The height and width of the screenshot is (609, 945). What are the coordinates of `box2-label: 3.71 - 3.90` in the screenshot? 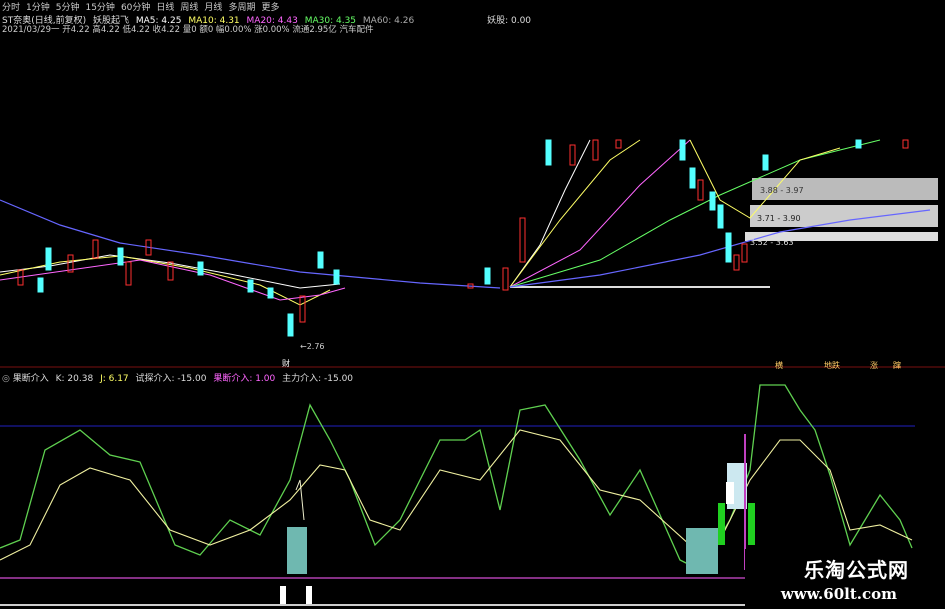 It's located at (779, 218).